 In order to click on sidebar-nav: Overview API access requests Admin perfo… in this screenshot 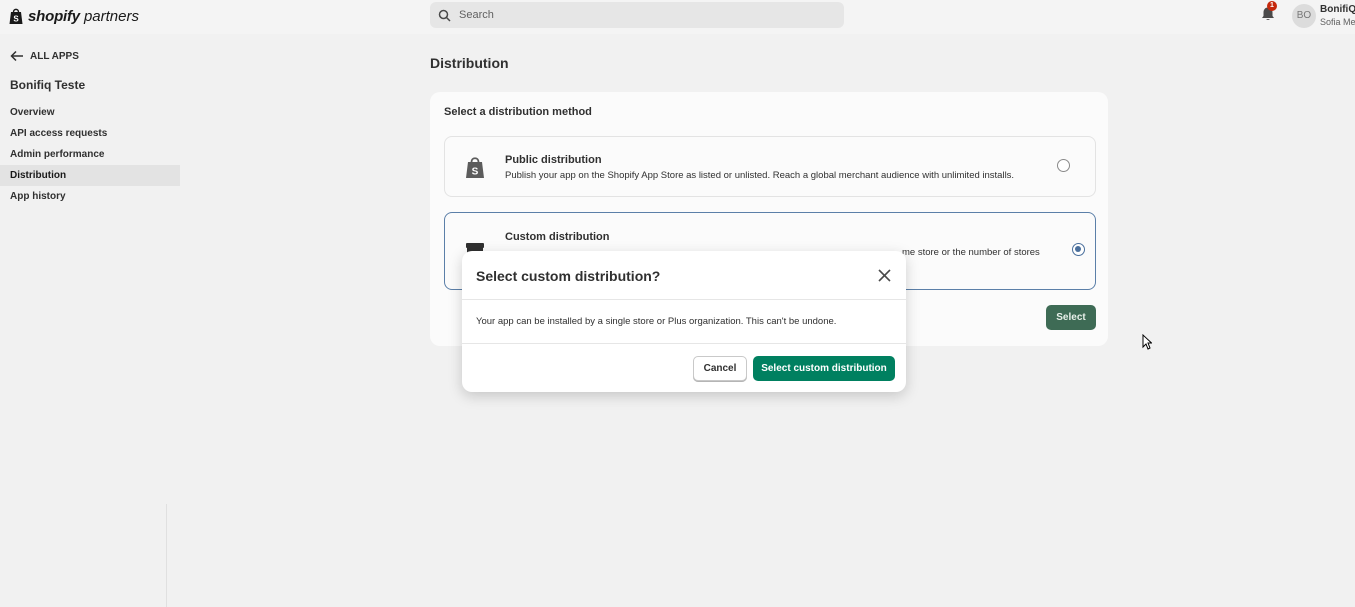, I will do `click(90, 154)`.